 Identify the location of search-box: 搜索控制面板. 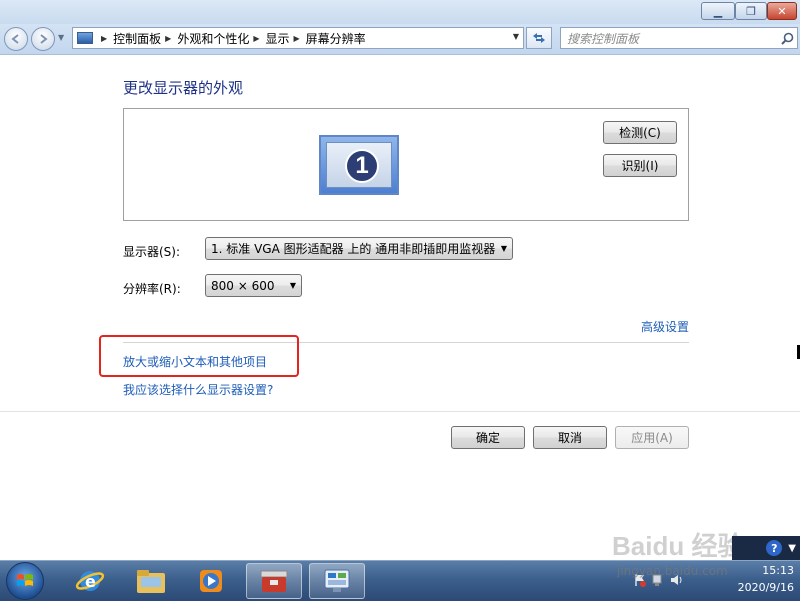
(679, 38).